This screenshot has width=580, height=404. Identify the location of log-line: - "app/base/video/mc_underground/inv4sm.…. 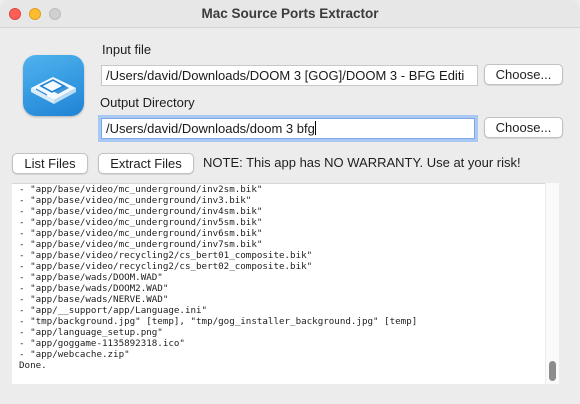
(141, 211).